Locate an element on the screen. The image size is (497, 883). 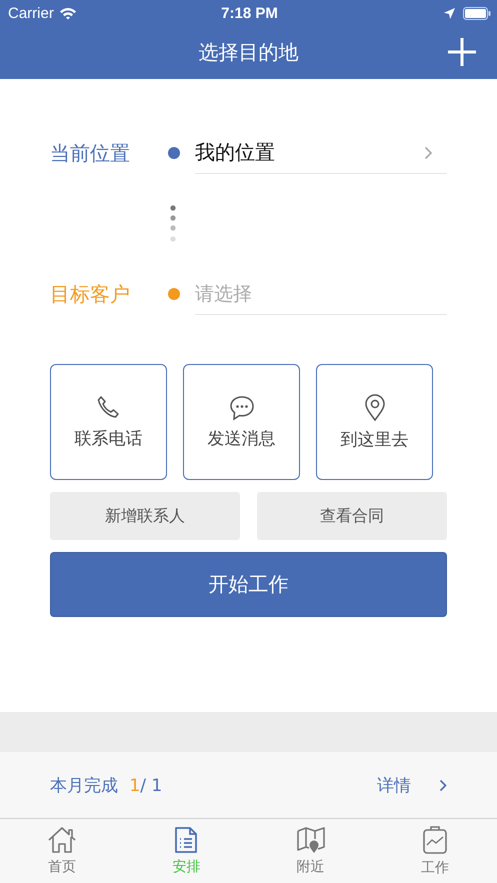
monthly-completion: 本月完成 1/ 1 is located at coordinates (106, 785).